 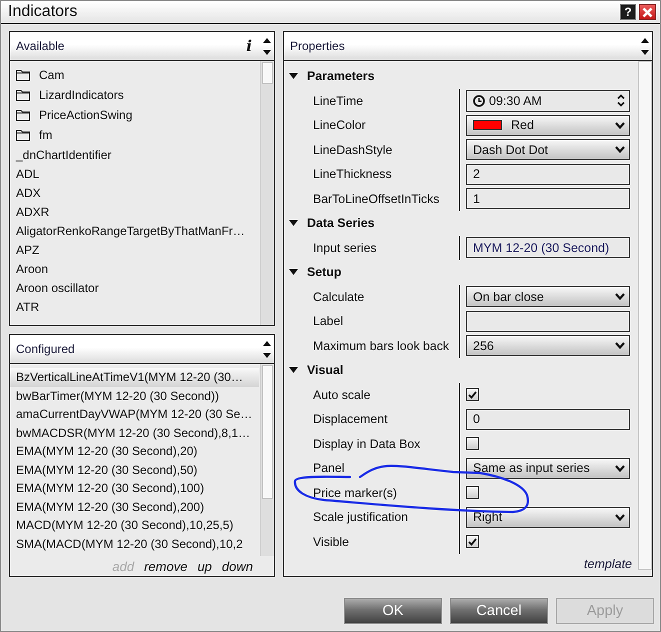 What do you see at coordinates (204, 566) in the screenshot?
I see `action-link: up` at bounding box center [204, 566].